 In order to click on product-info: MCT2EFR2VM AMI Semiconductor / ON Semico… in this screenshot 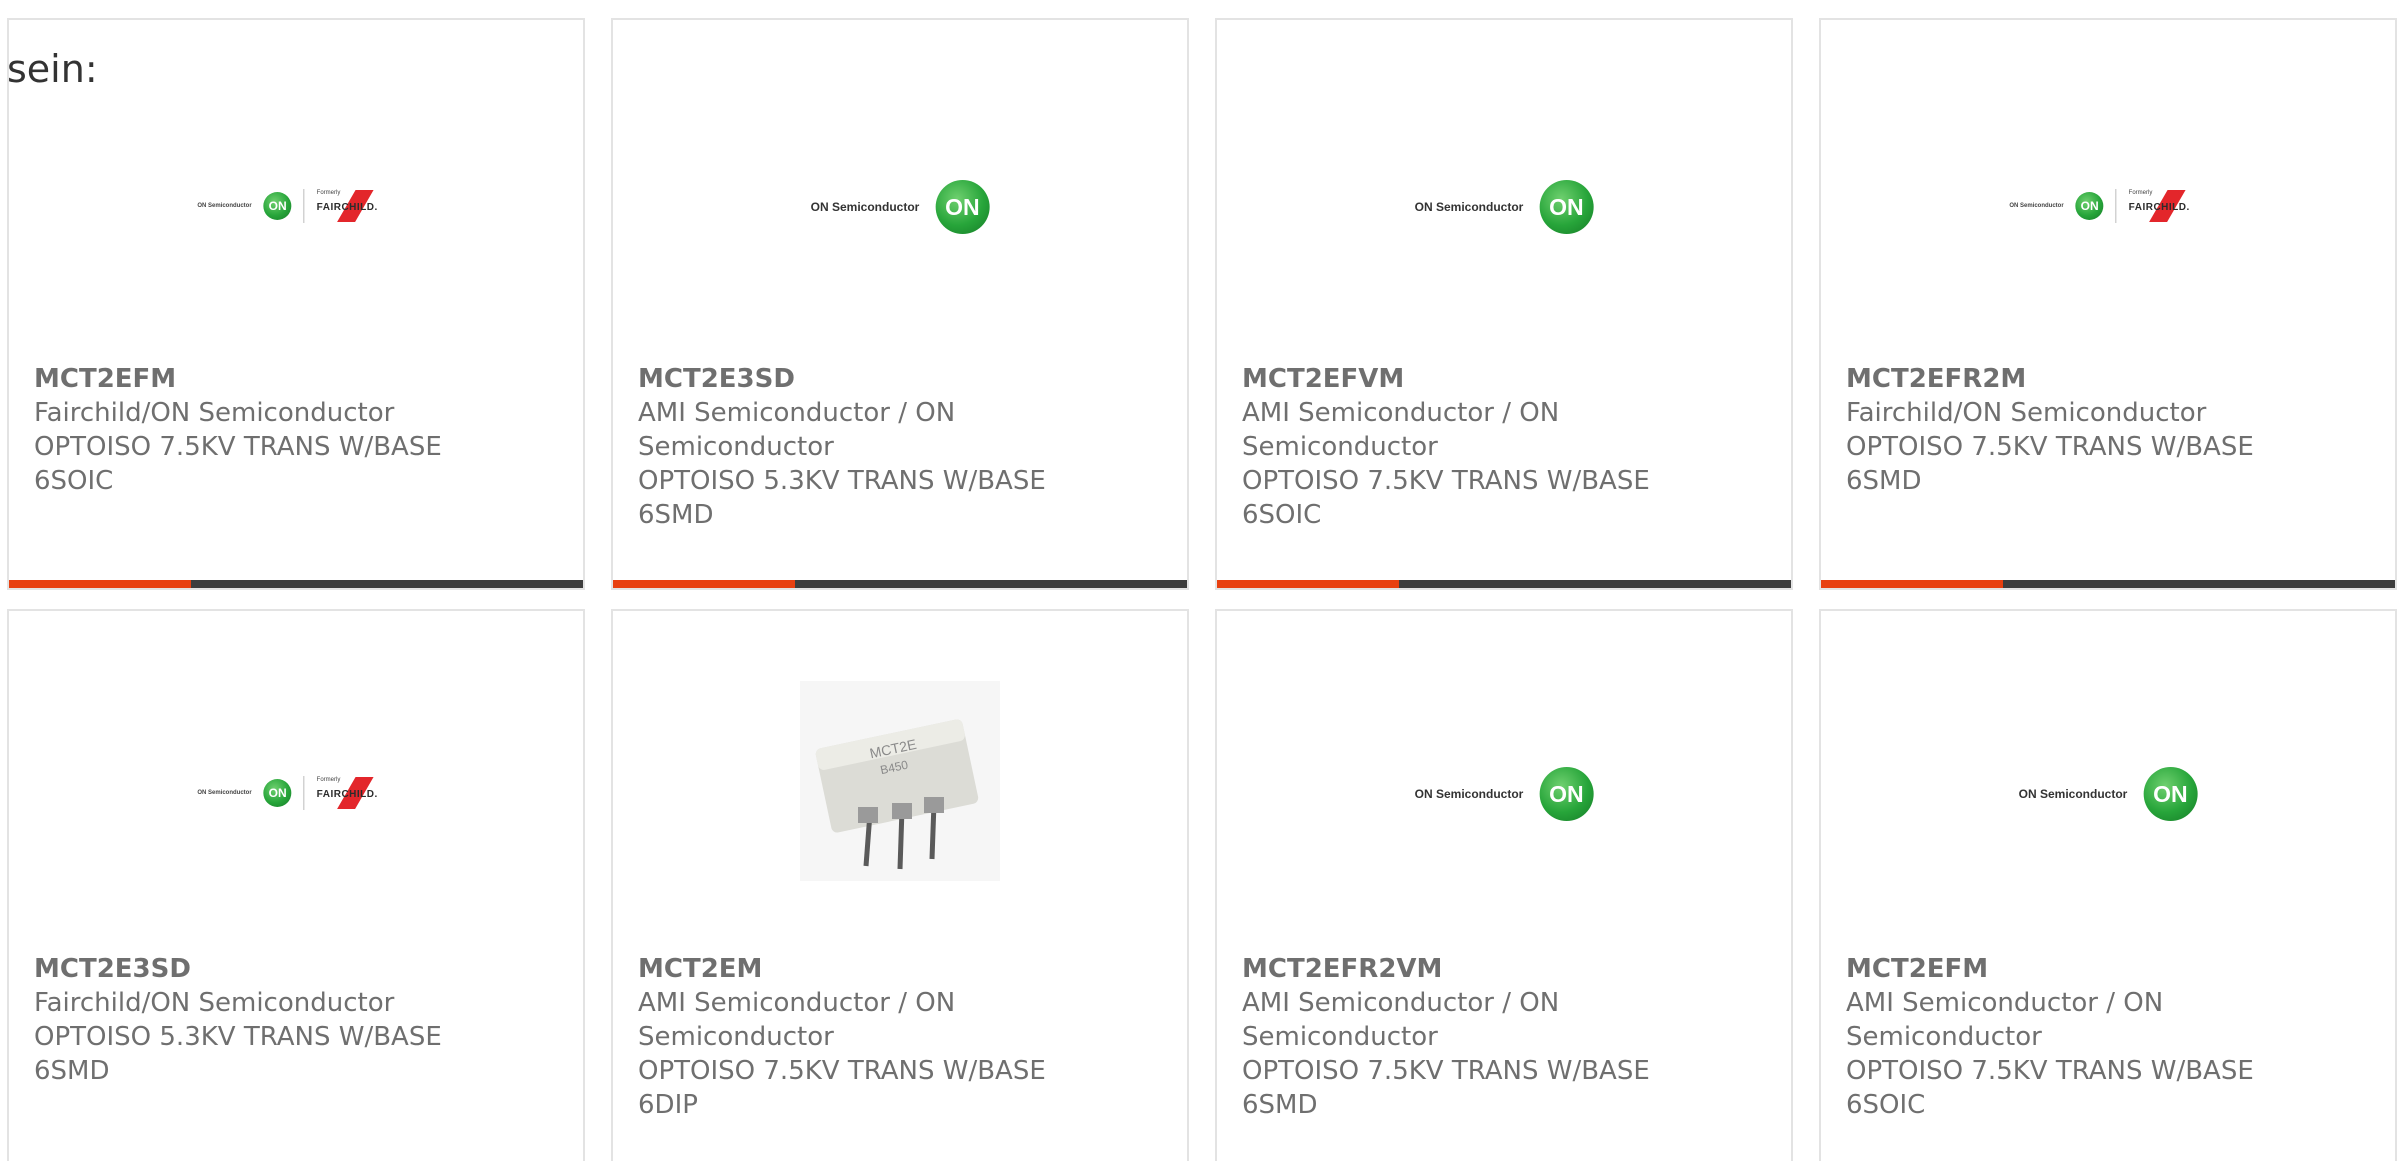, I will do `click(1506, 1037)`.